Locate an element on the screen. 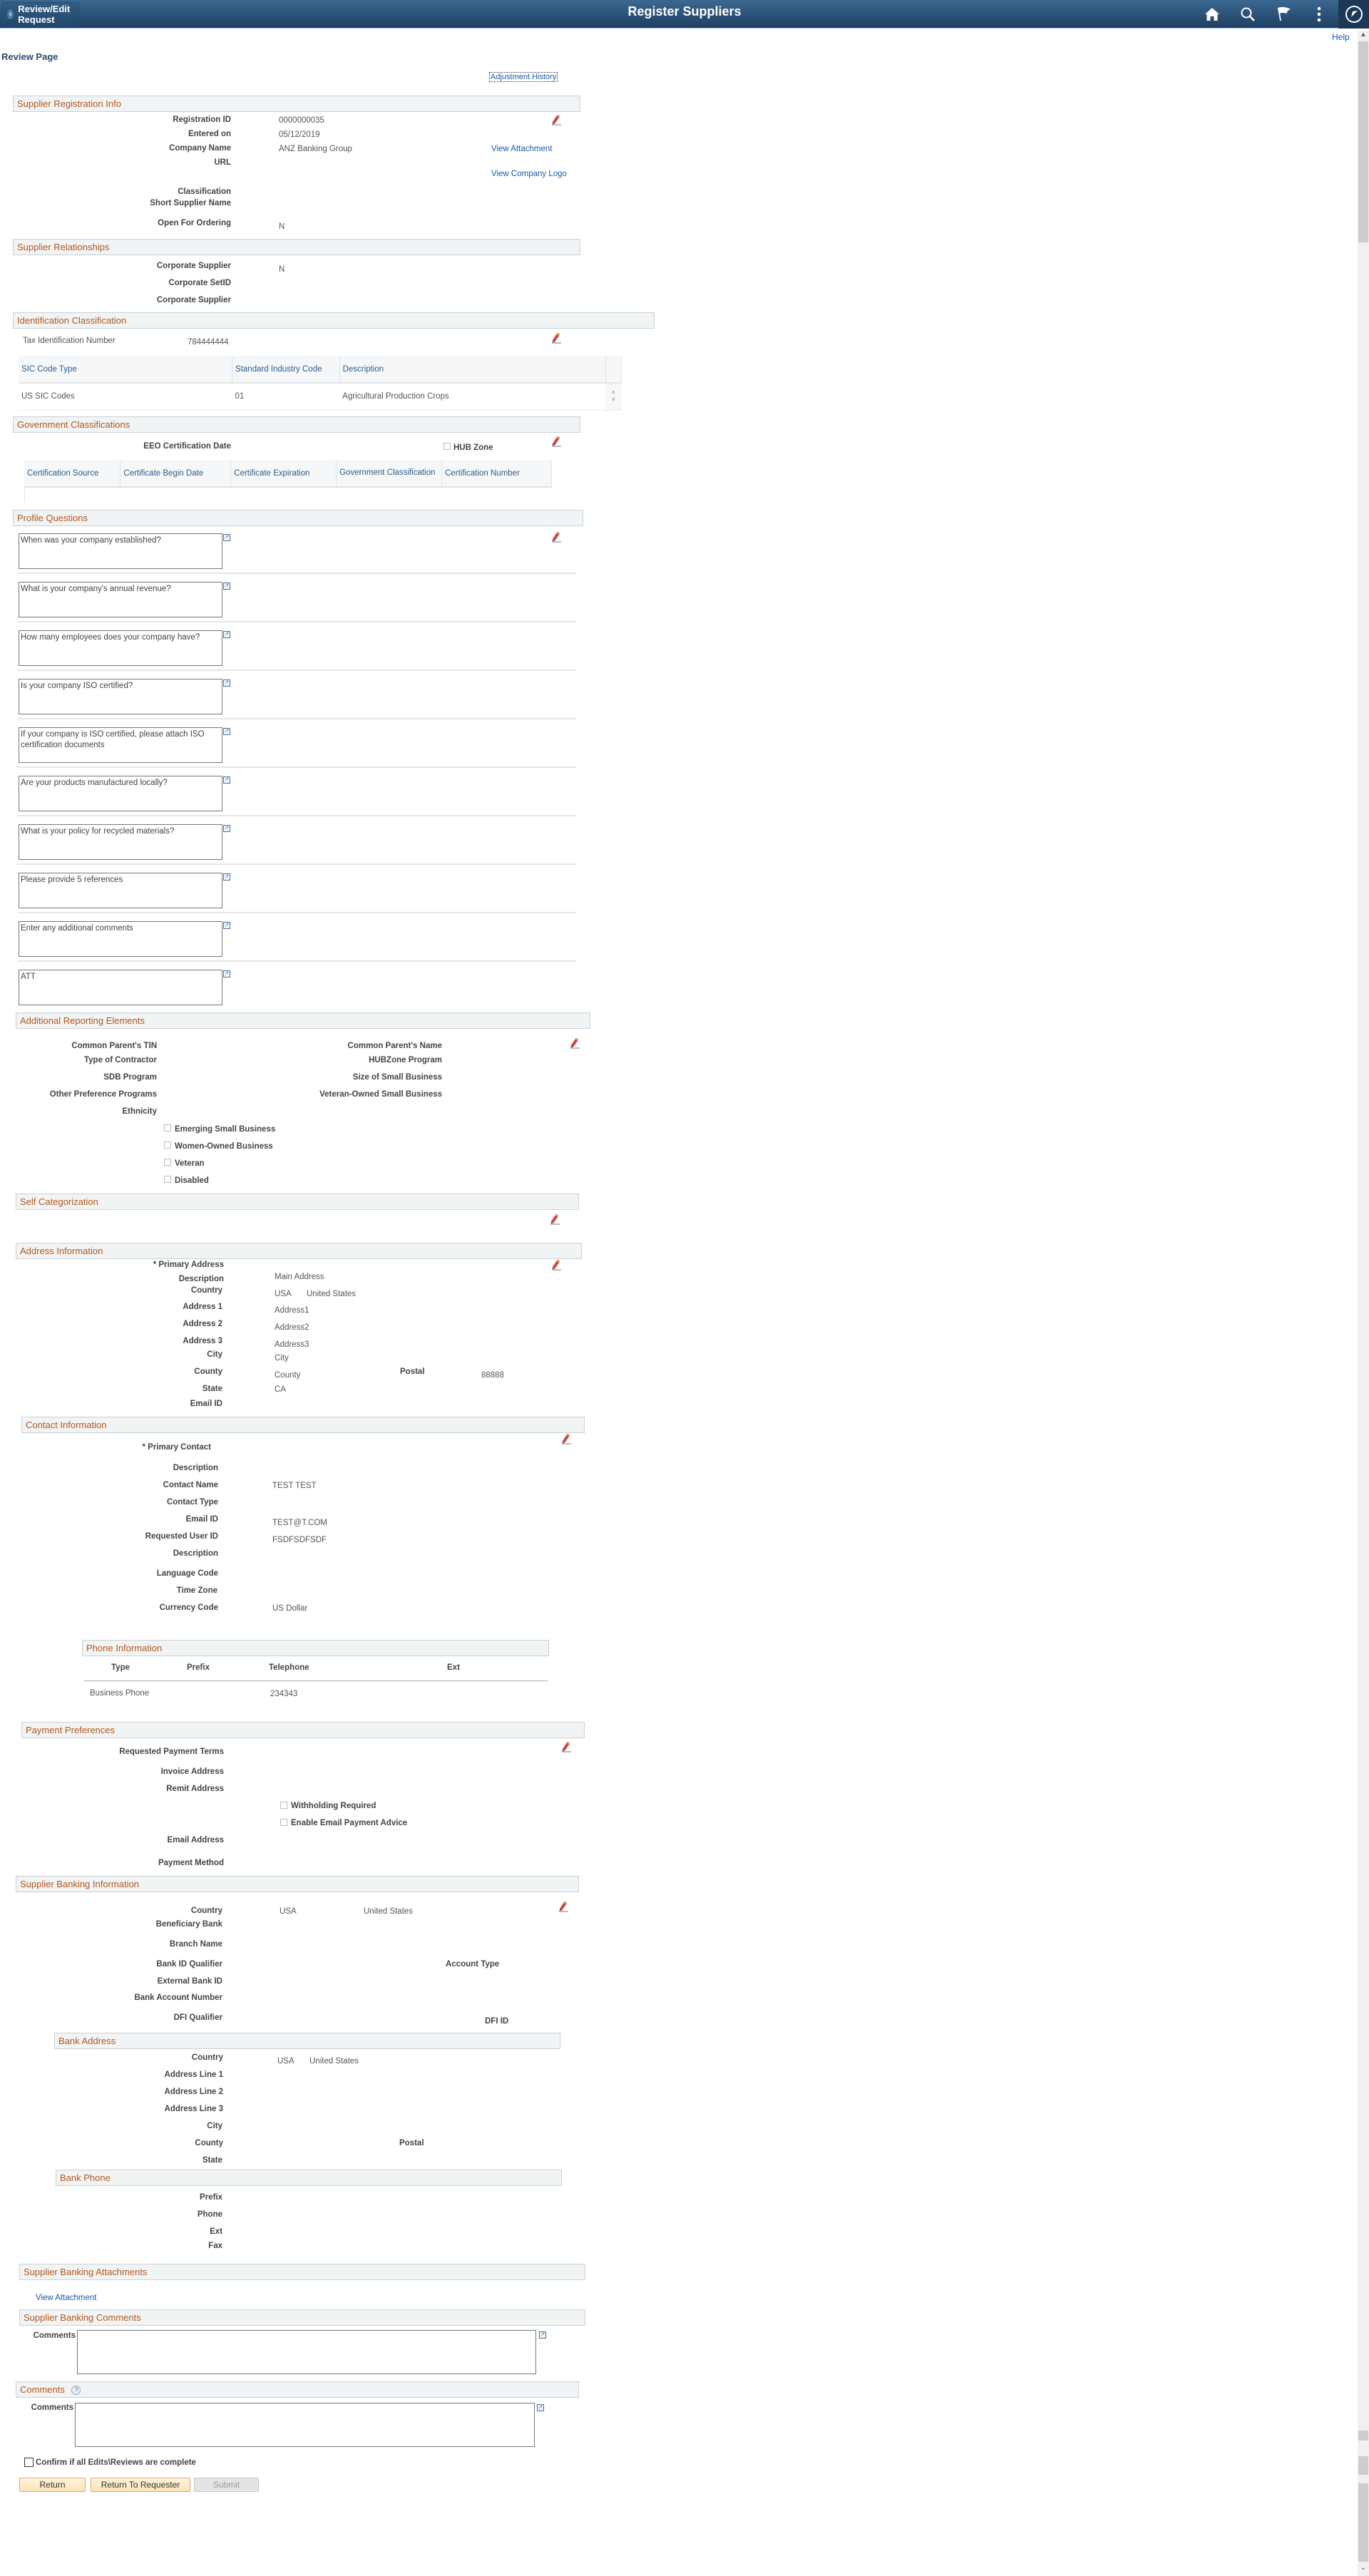 The height and width of the screenshot is (2576, 1369). emerging-small-business-checkbox is located at coordinates (167, 1128).